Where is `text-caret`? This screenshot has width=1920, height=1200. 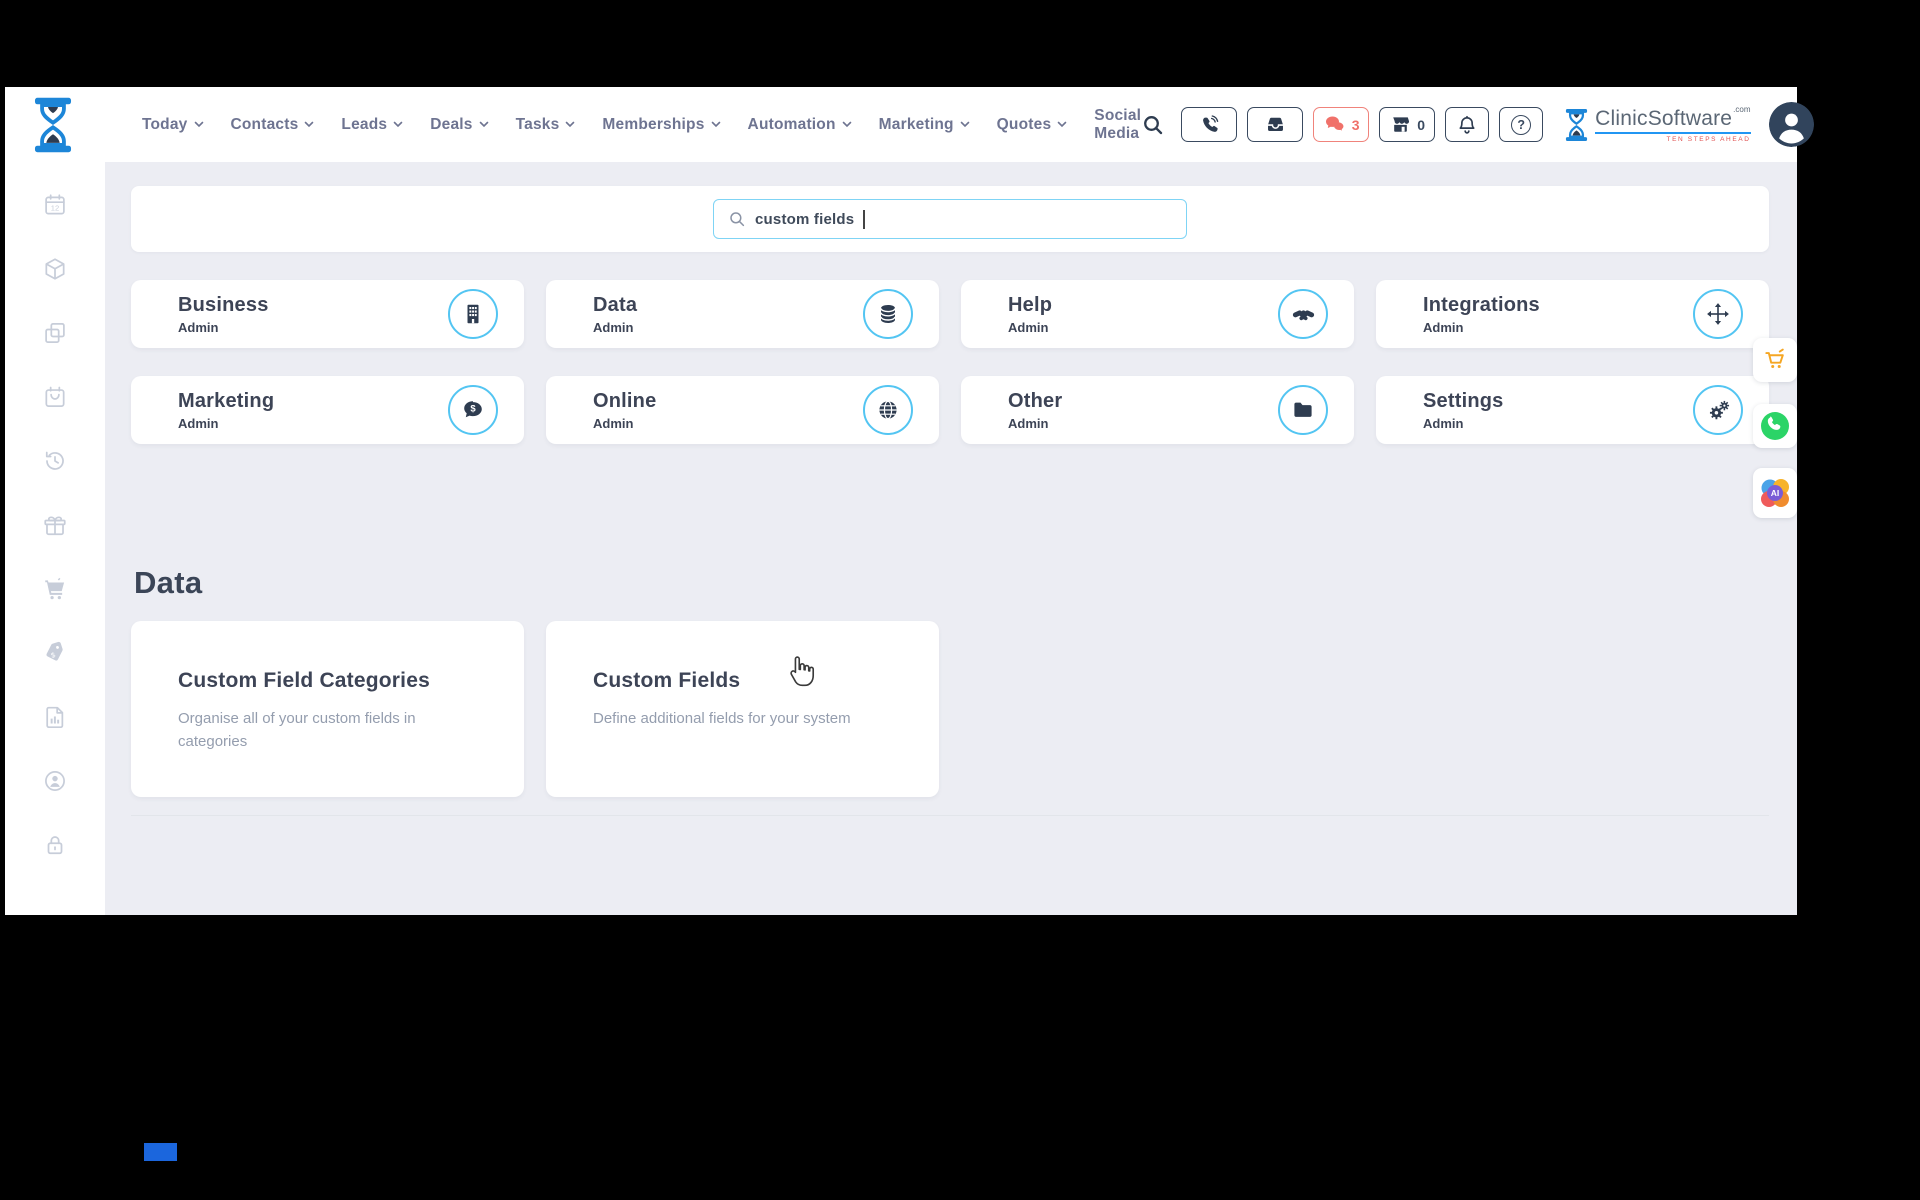 text-caret is located at coordinates (864, 219).